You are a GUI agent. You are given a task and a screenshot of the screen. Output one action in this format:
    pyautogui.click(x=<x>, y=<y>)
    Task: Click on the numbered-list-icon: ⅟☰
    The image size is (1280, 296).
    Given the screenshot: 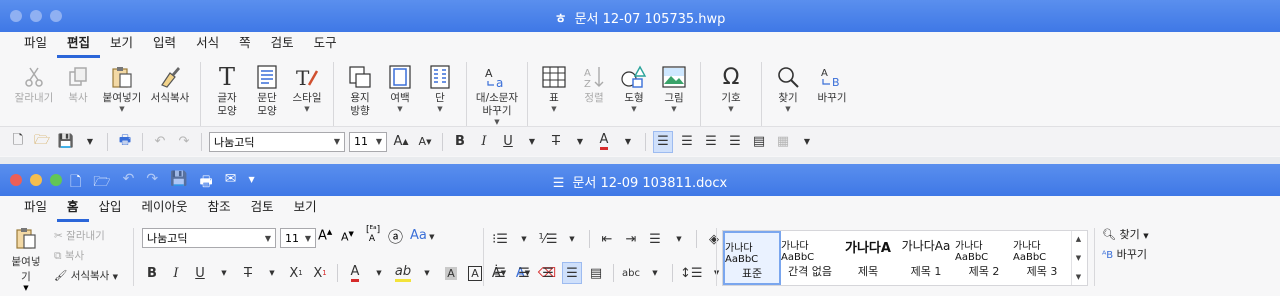 What is the action you would take?
    pyautogui.click(x=548, y=239)
    